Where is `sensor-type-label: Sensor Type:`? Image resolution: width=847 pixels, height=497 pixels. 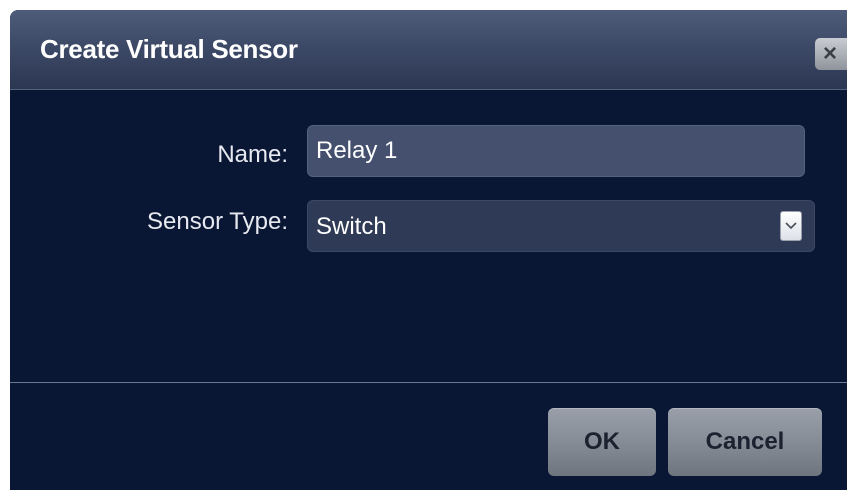 sensor-type-label: Sensor Type: is located at coordinates (217, 221).